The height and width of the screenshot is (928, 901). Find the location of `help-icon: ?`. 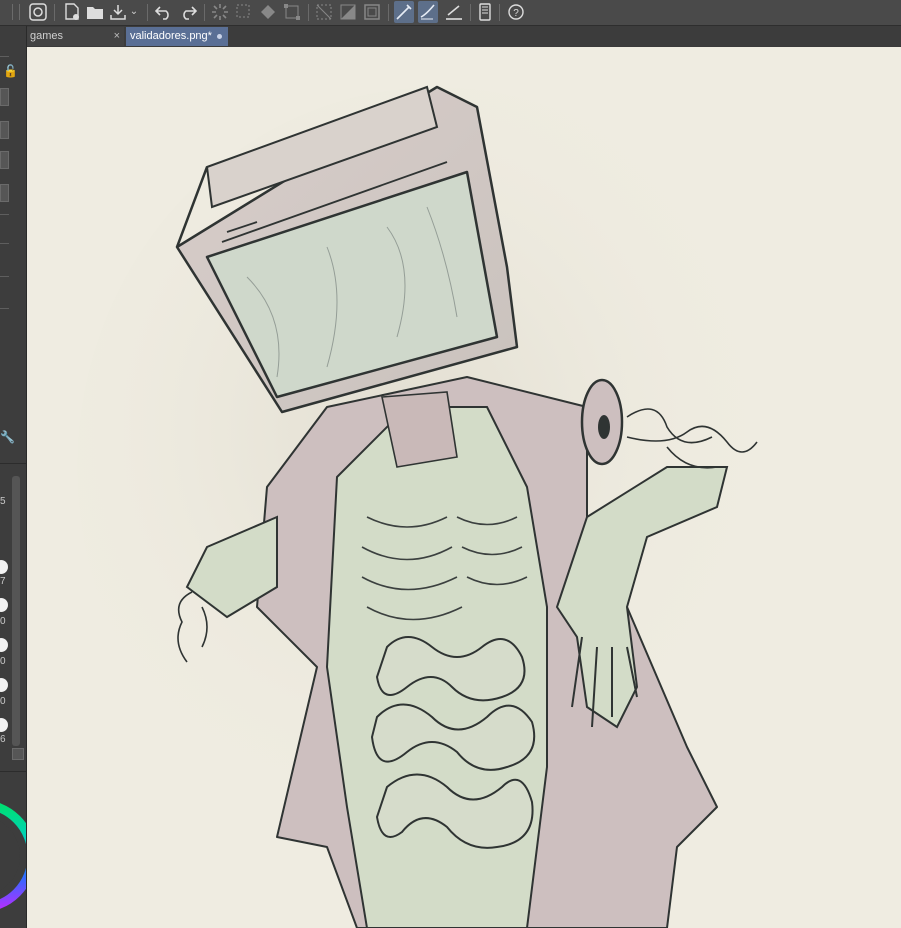

help-icon: ? is located at coordinates (516, 12).